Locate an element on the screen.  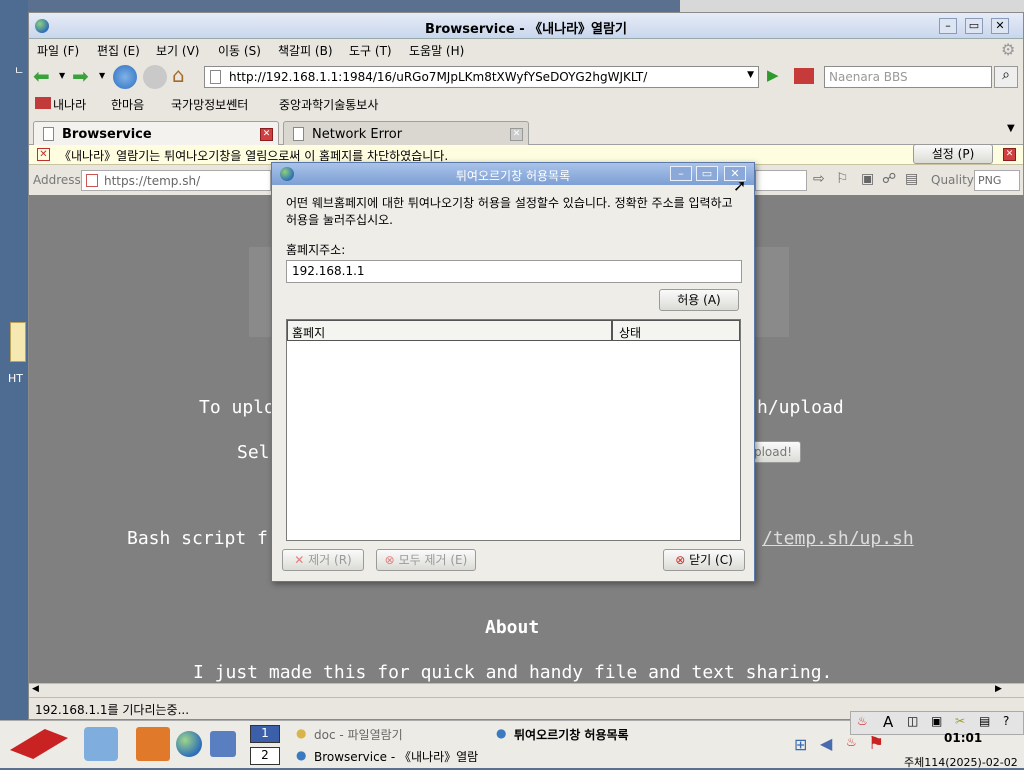
taskbar-item-browser: Browservice - 《내나라》열람 is located at coordinates (396, 756).